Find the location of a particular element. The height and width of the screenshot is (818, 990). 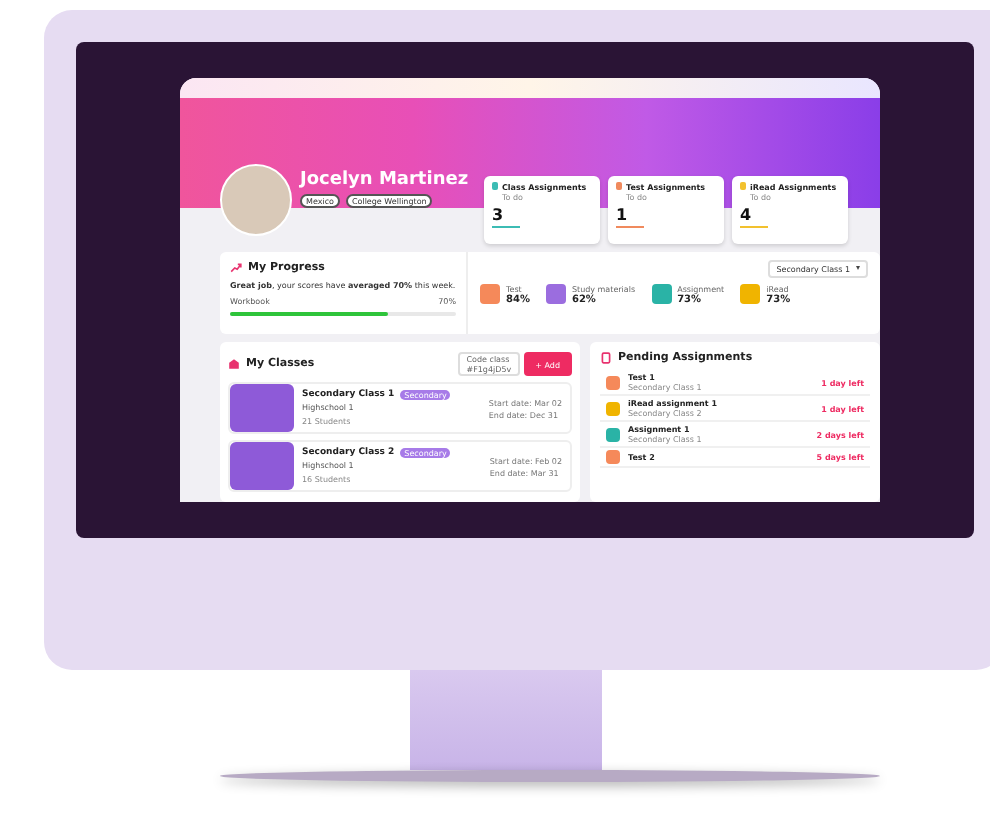

school-icon is located at coordinates (234, 364).